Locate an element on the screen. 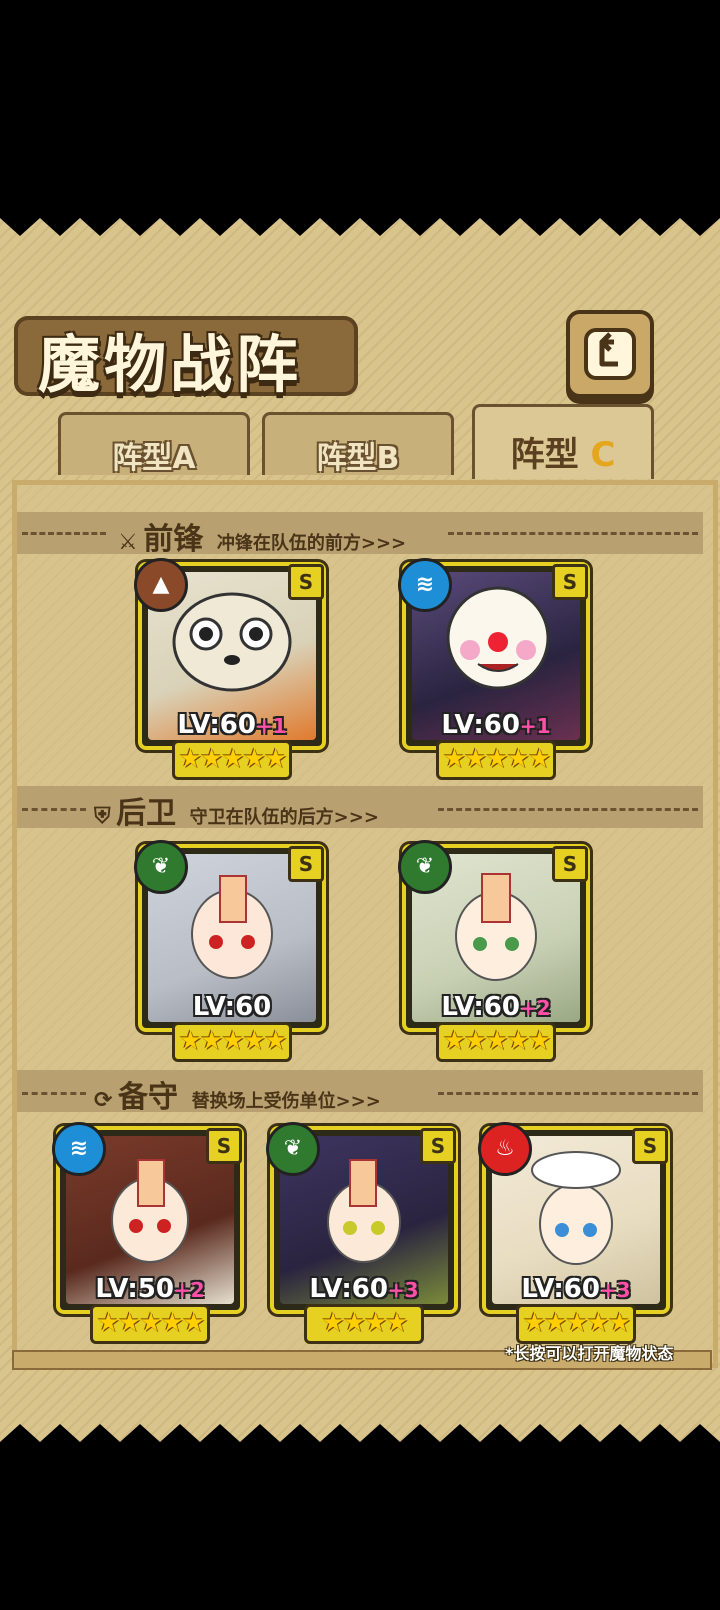 The width and height of the screenshot is (720, 1610). tab-label: 阵型A is located at coordinates (154, 458).